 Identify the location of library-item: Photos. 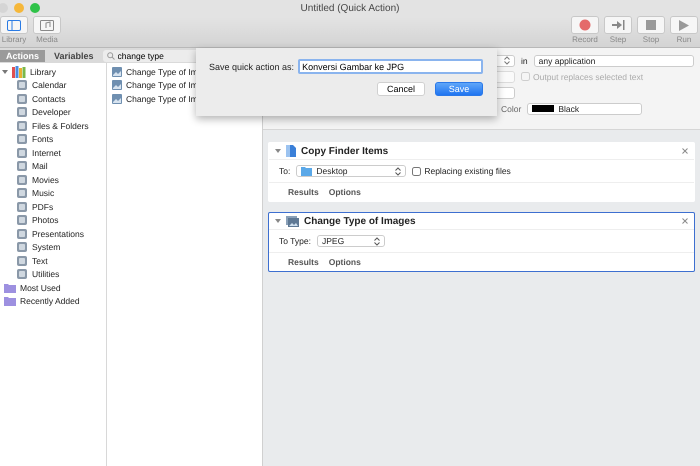
(45, 220).